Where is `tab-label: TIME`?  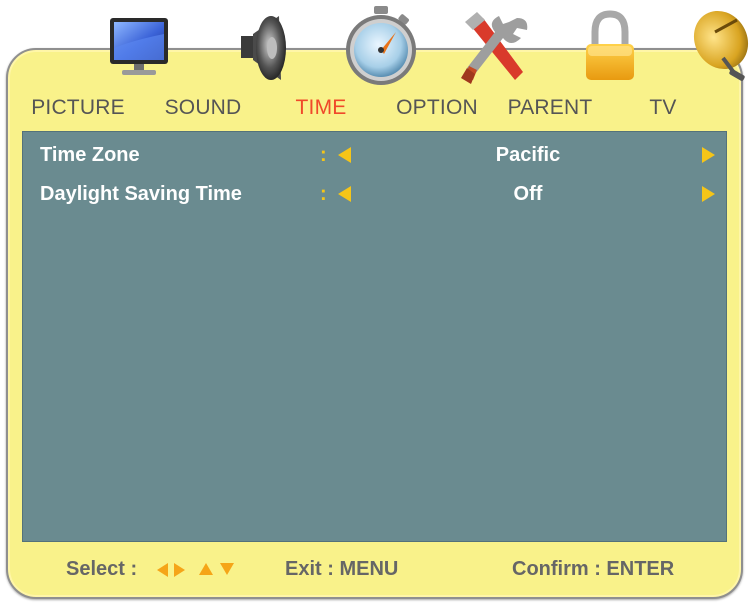
tab-label: TIME is located at coordinates (321, 107).